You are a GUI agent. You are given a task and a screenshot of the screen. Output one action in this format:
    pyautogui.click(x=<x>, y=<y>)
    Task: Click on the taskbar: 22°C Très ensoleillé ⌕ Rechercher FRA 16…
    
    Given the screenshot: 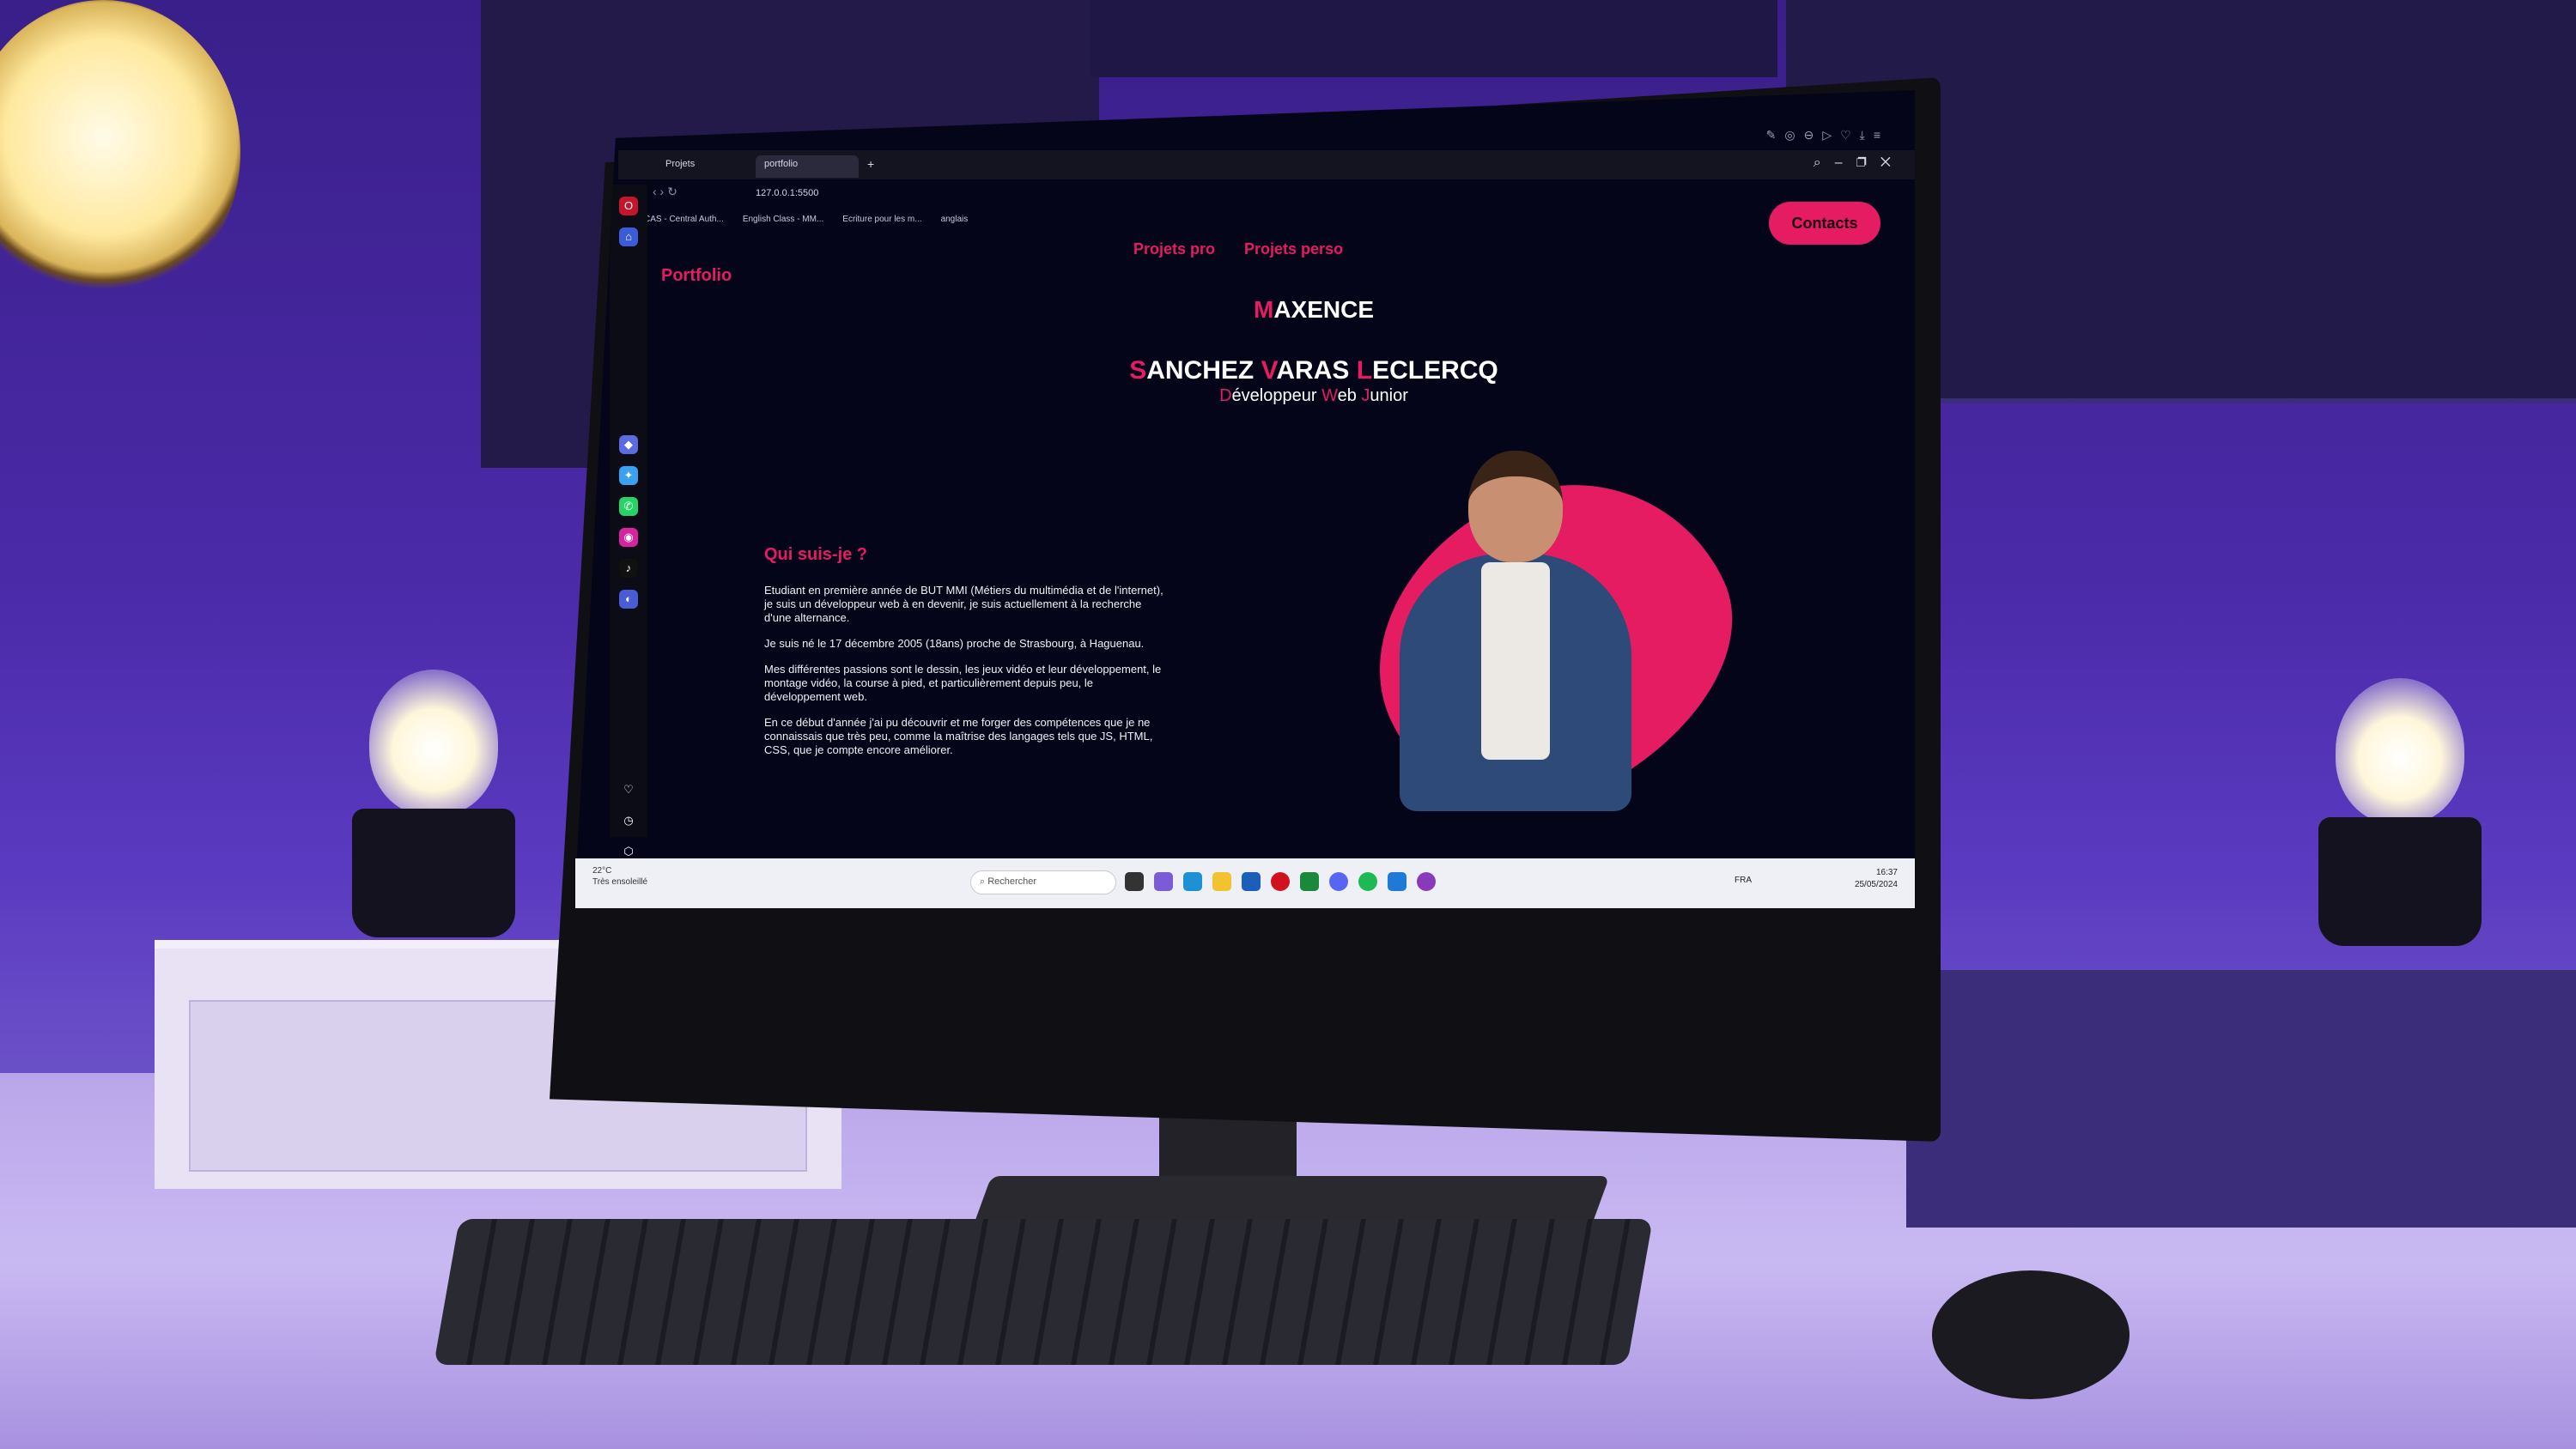 What is the action you would take?
    pyautogui.click(x=1245, y=883)
    